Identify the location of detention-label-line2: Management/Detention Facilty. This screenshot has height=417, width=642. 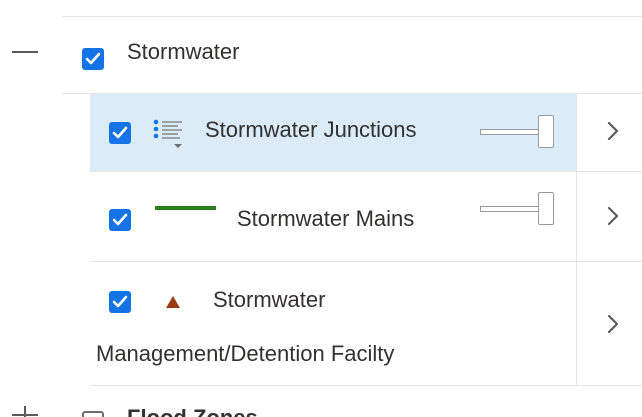
(245, 353).